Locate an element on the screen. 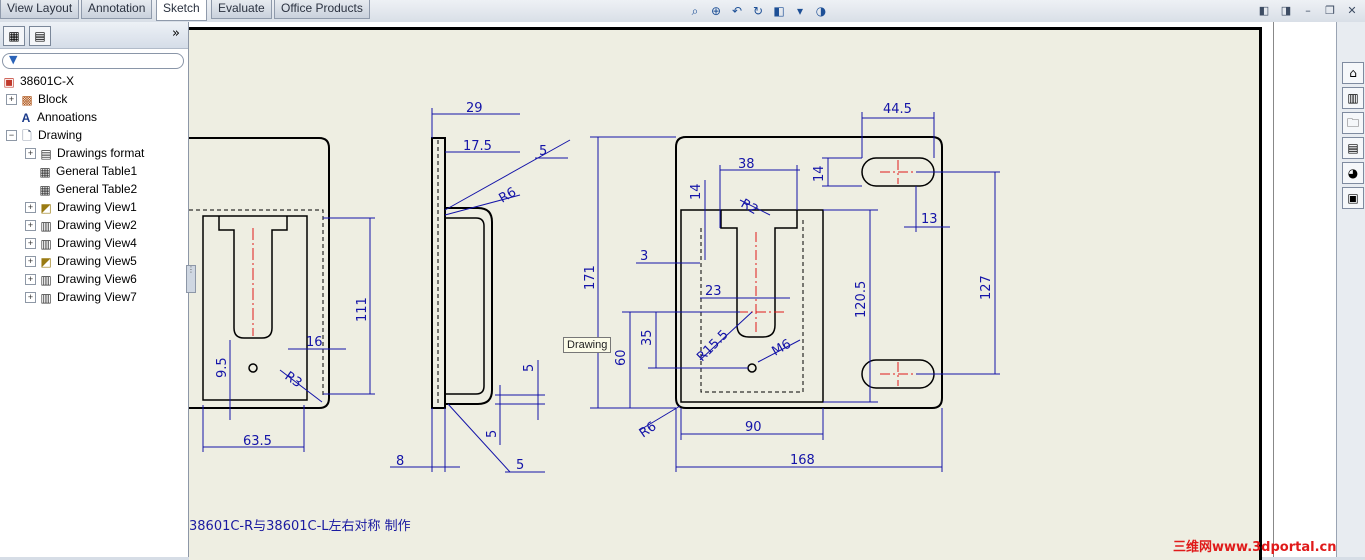 This screenshot has height=560, width=1365. tree-item-drawing-view7: + ▥ Drawing View7 is located at coordinates (81, 297).